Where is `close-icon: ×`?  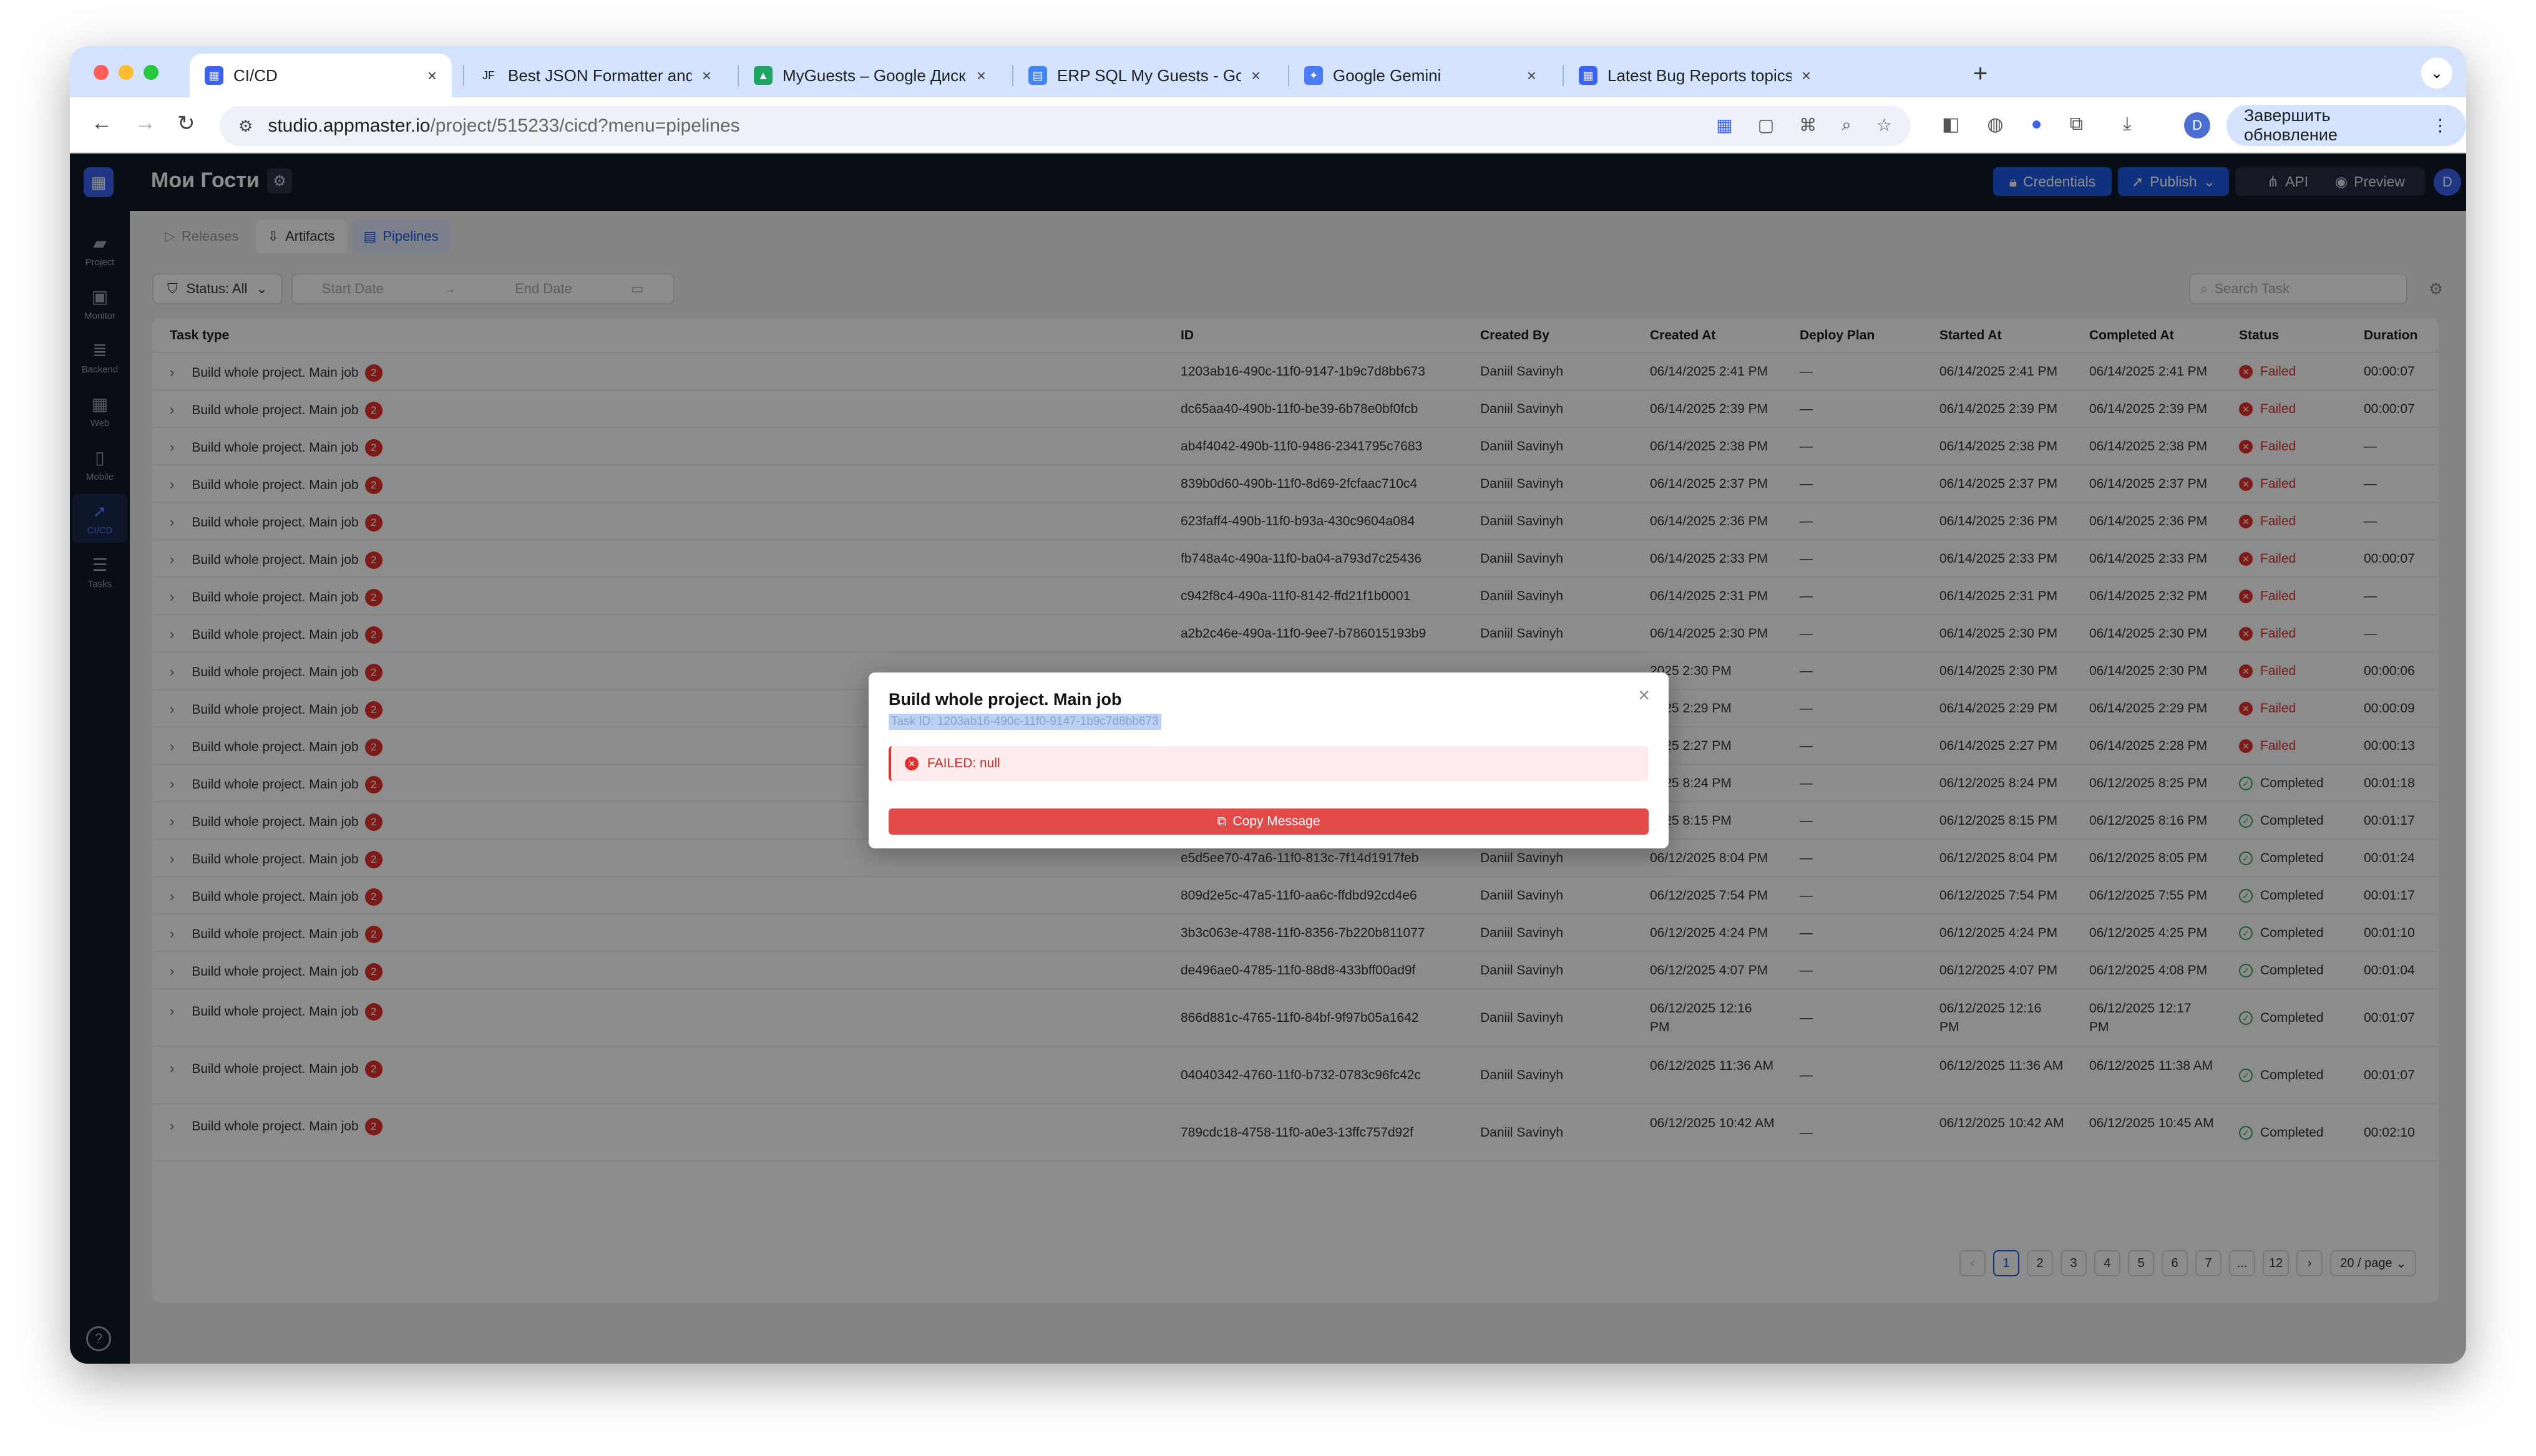 close-icon: × is located at coordinates (1644, 696).